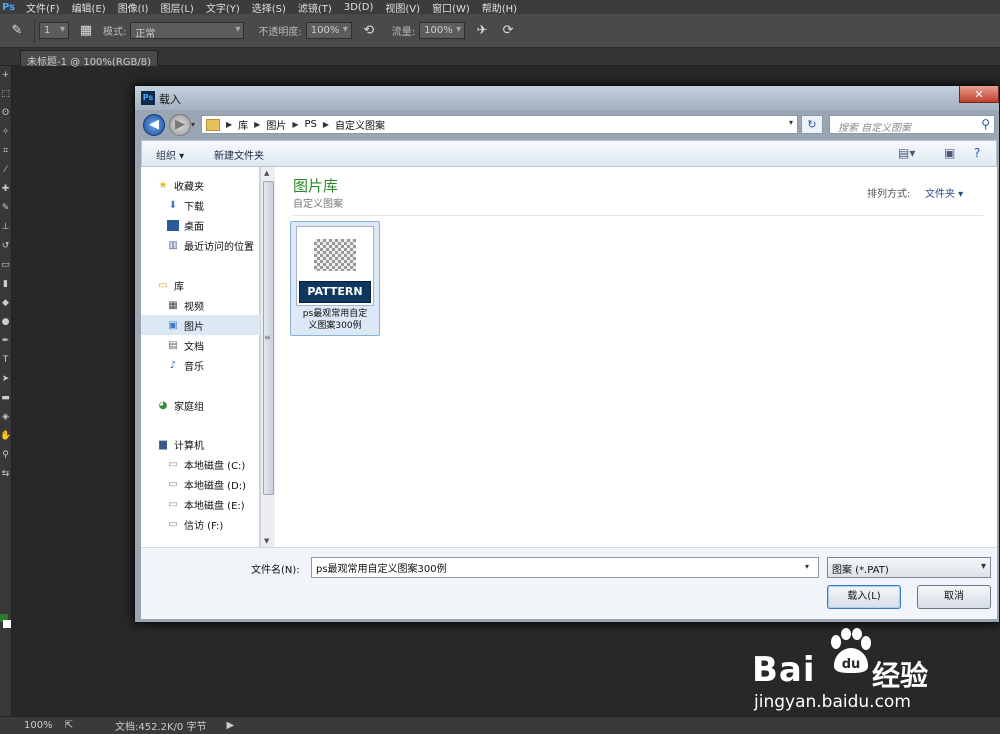 Image resolution: width=1000 pixels, height=734 pixels. Describe the element at coordinates (5, 455) in the screenshot. I see `zoom-tool-icon: ⚲` at that location.